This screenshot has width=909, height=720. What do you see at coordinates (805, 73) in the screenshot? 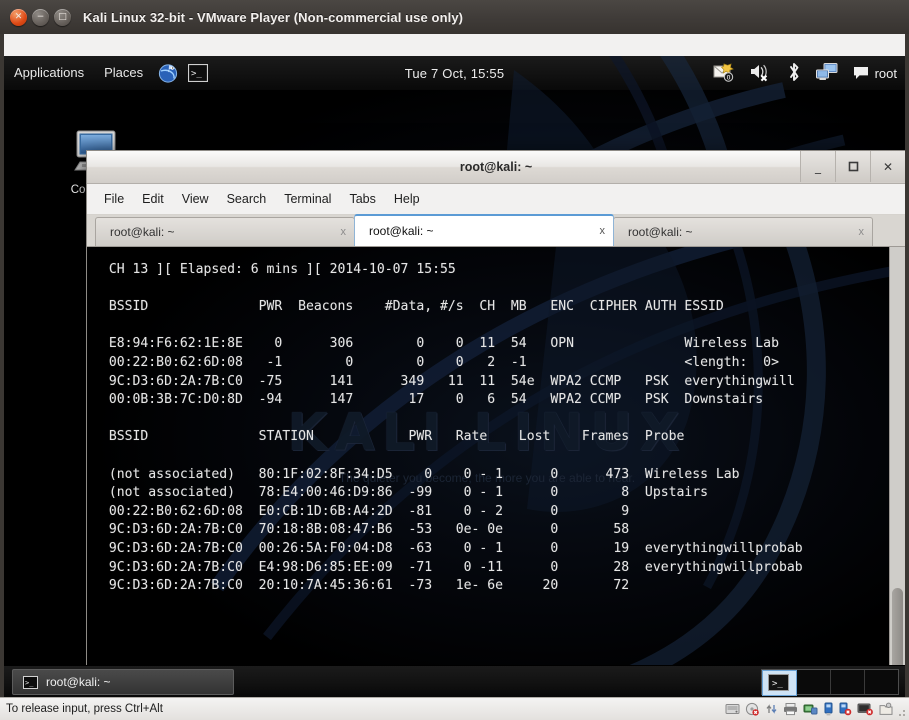
I see `panel-system-tray: 0 root` at bounding box center [805, 73].